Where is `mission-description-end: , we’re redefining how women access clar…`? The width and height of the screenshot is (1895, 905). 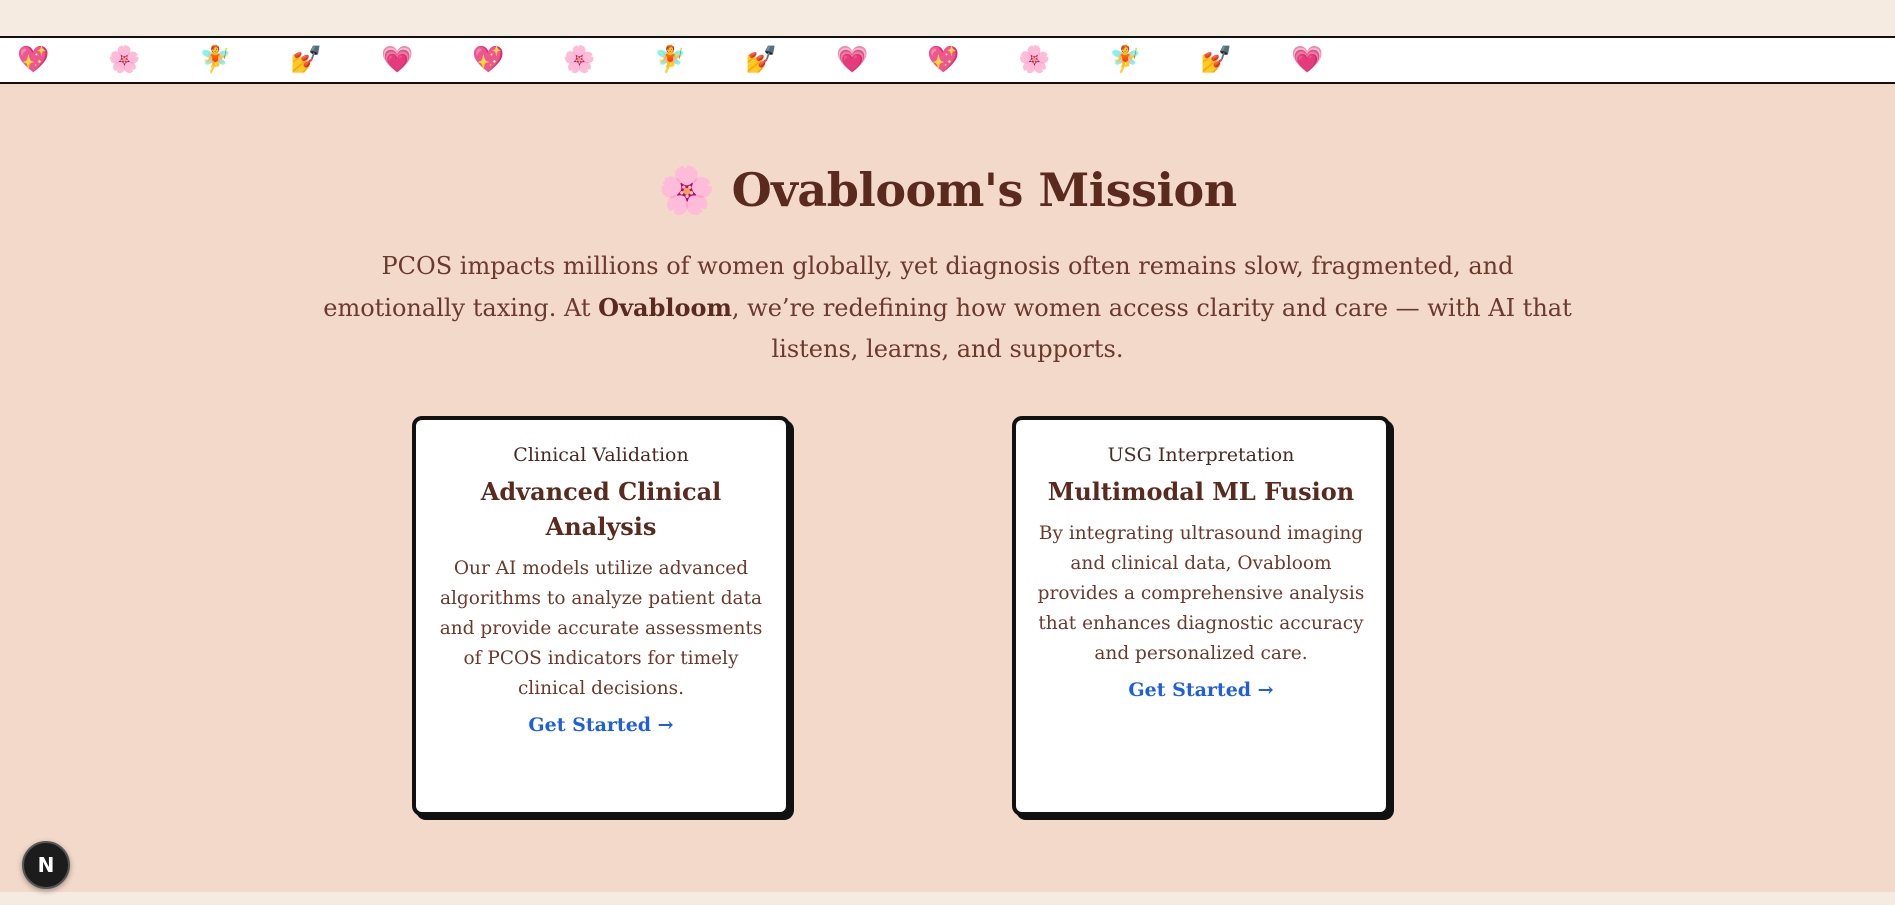 mission-description-end: , we’re redefining how women access clar… is located at coordinates (1151, 328).